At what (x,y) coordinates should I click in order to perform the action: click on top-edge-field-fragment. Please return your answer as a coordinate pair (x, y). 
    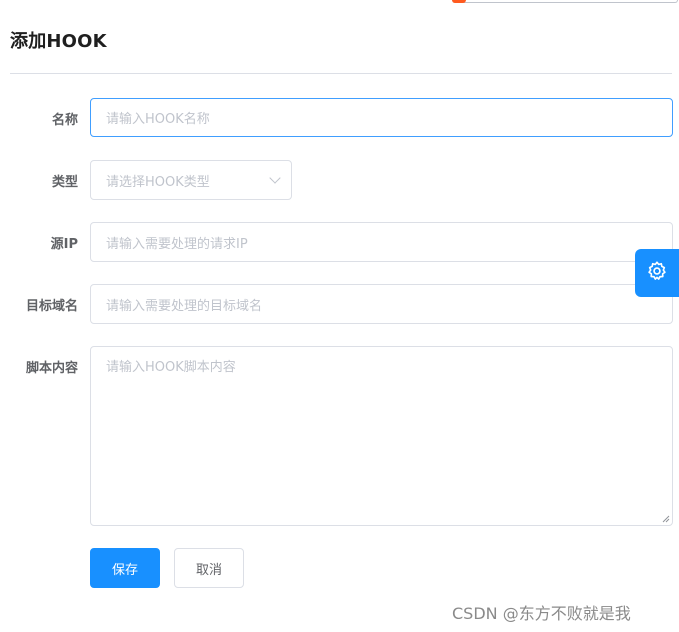
    Looking at the image, I should click on (565, 1).